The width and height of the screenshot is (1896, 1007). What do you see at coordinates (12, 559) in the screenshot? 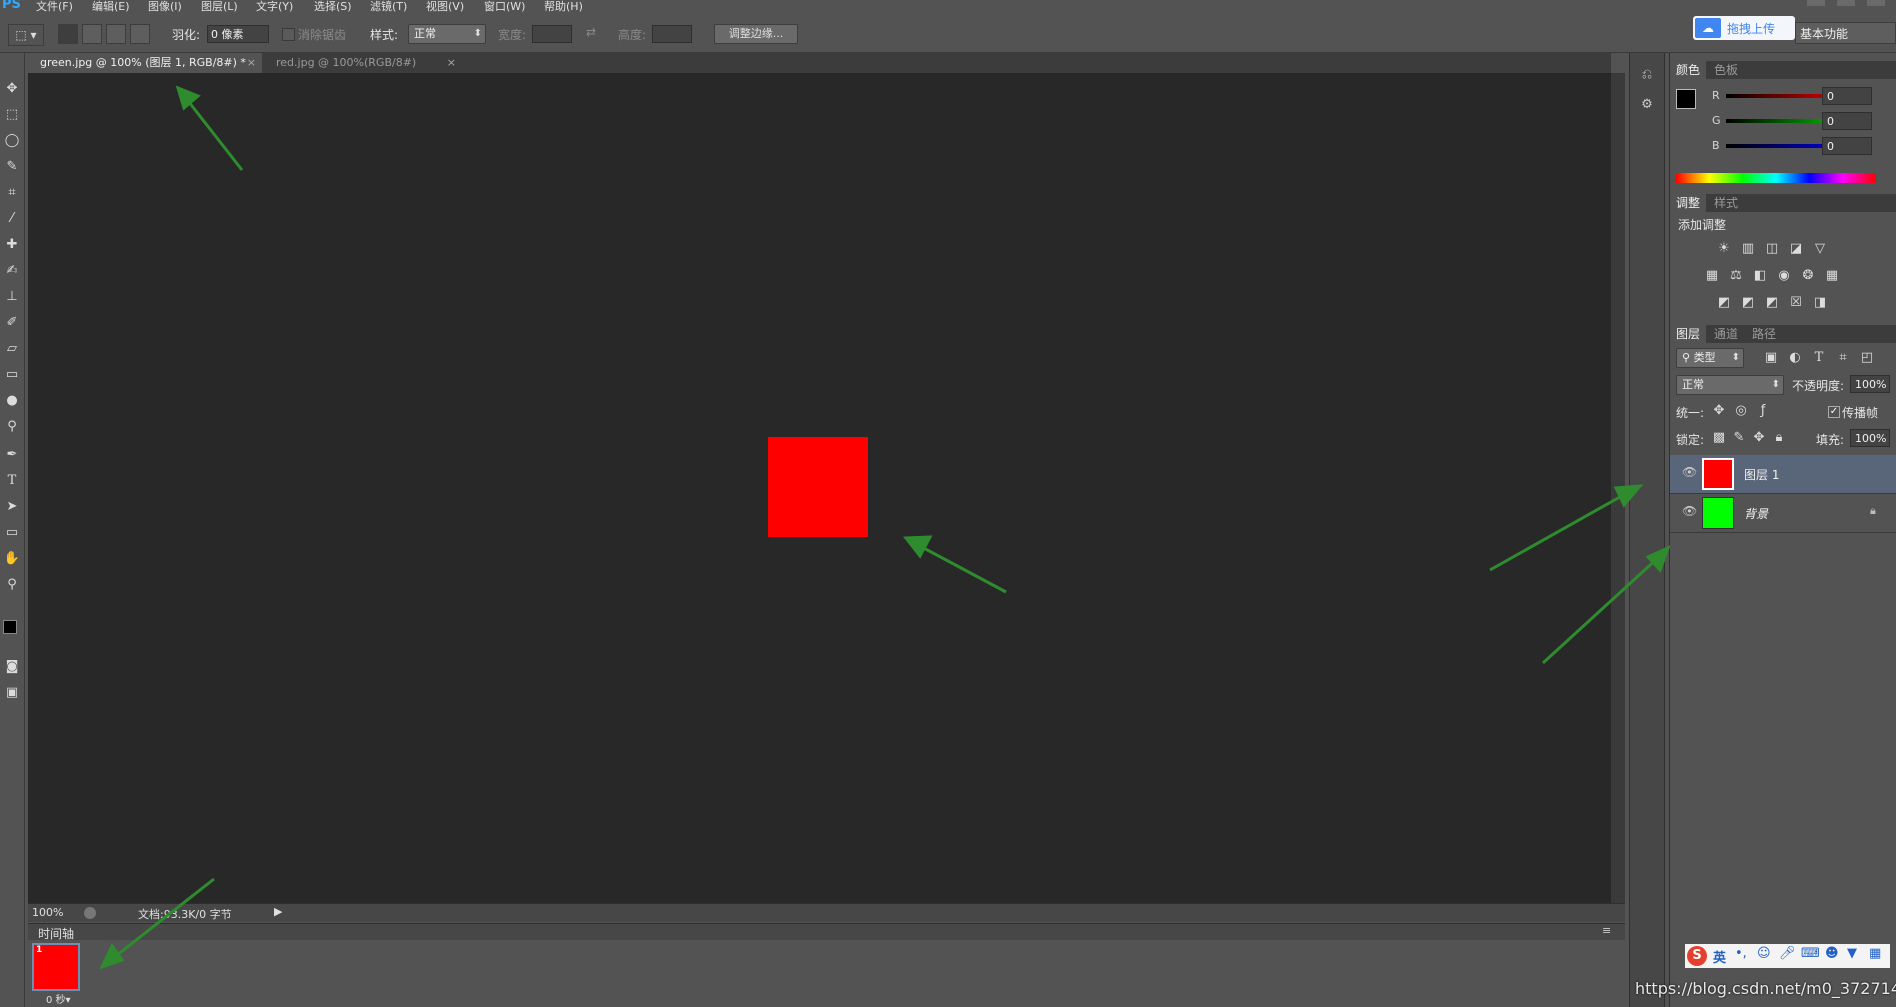
I see `hand-tool-icon: ✋` at bounding box center [12, 559].